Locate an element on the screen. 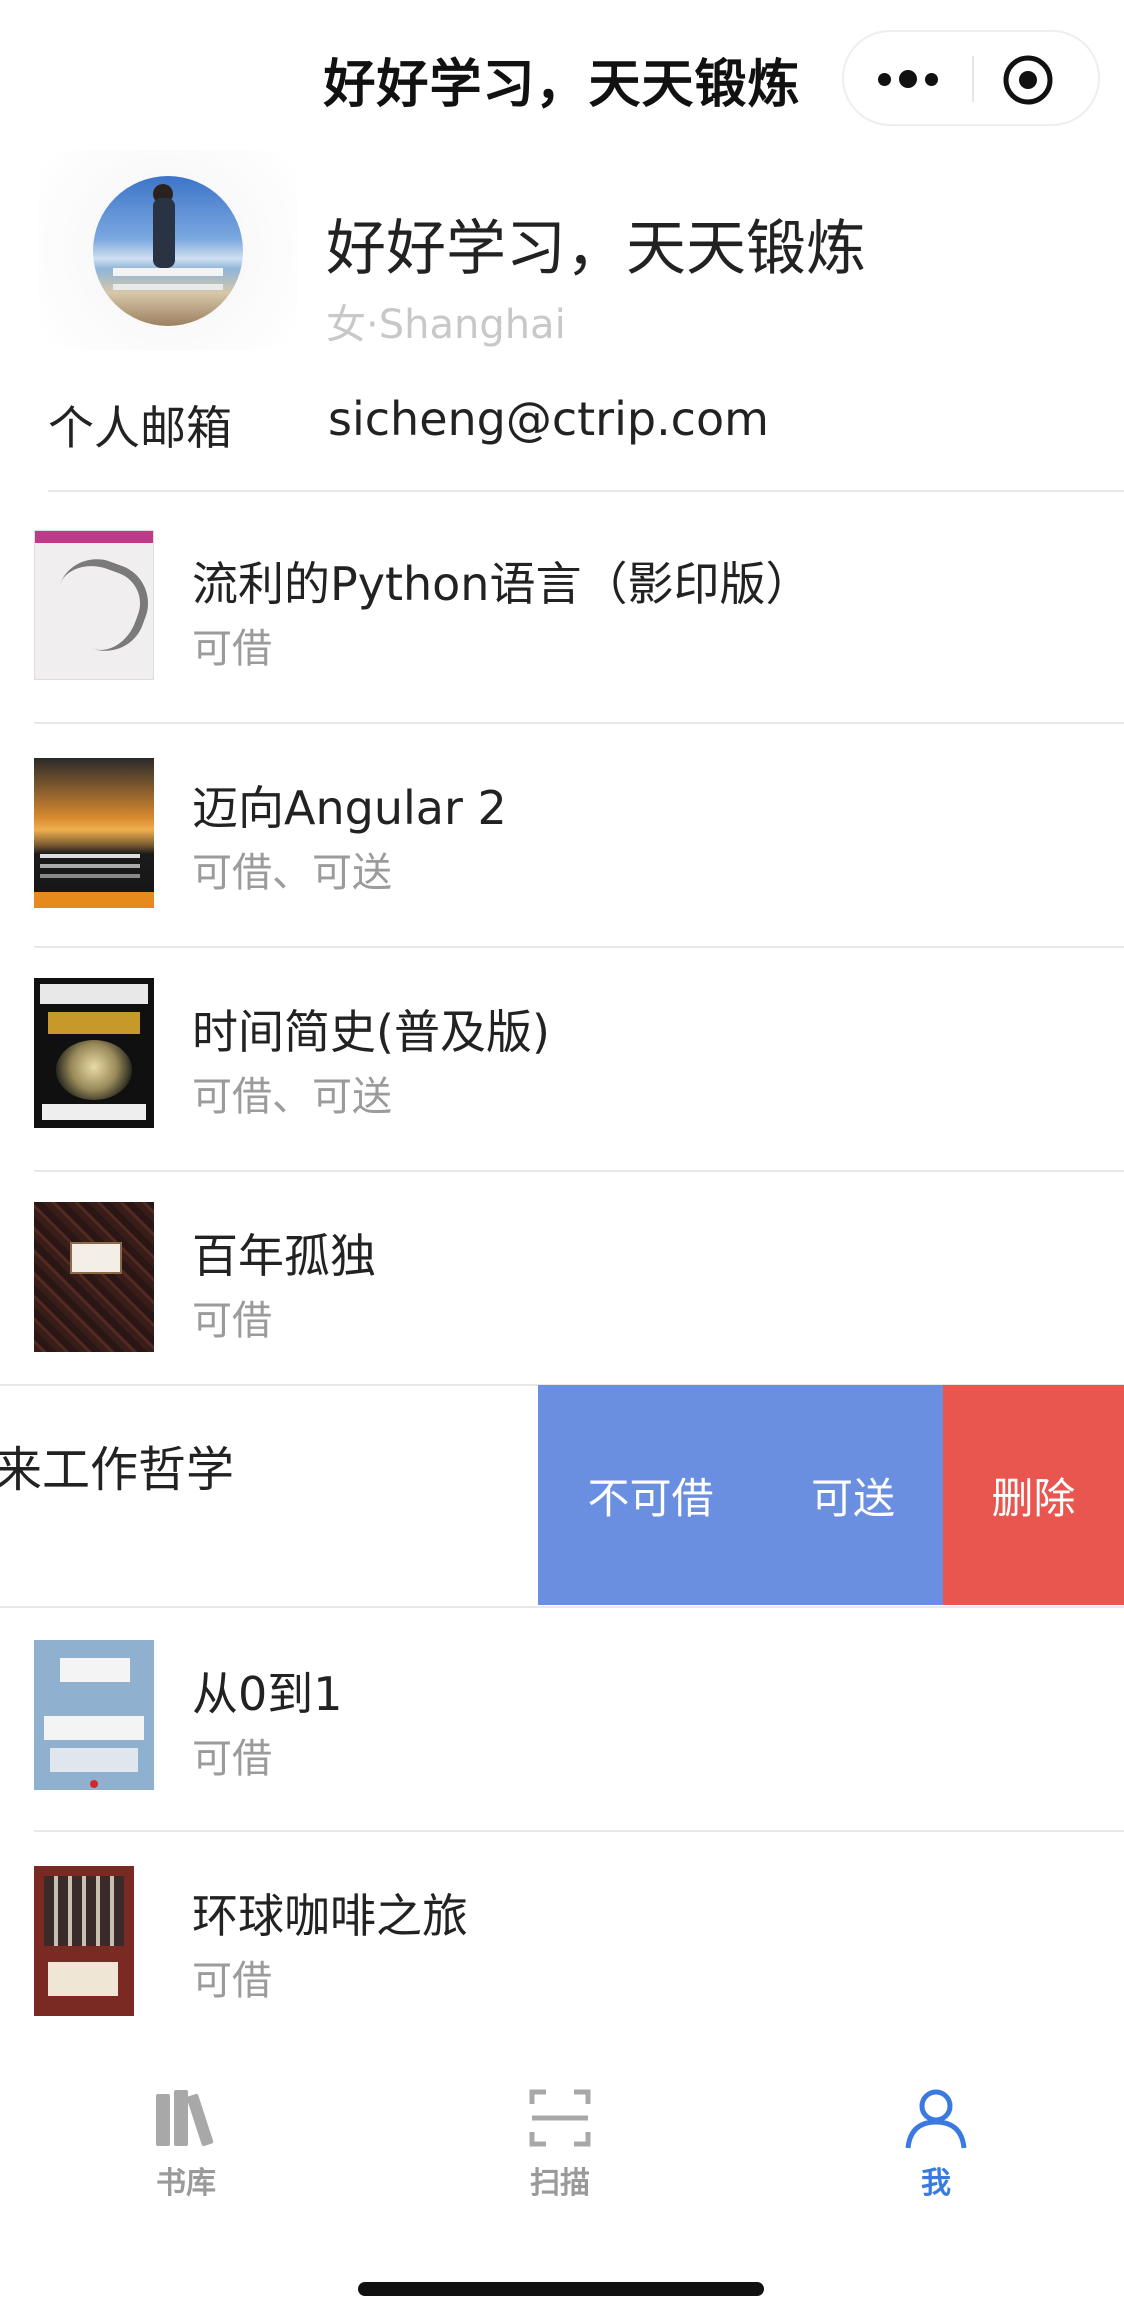  navigation-bar: 好好学习，天天锻炼 is located at coordinates (562, 80).